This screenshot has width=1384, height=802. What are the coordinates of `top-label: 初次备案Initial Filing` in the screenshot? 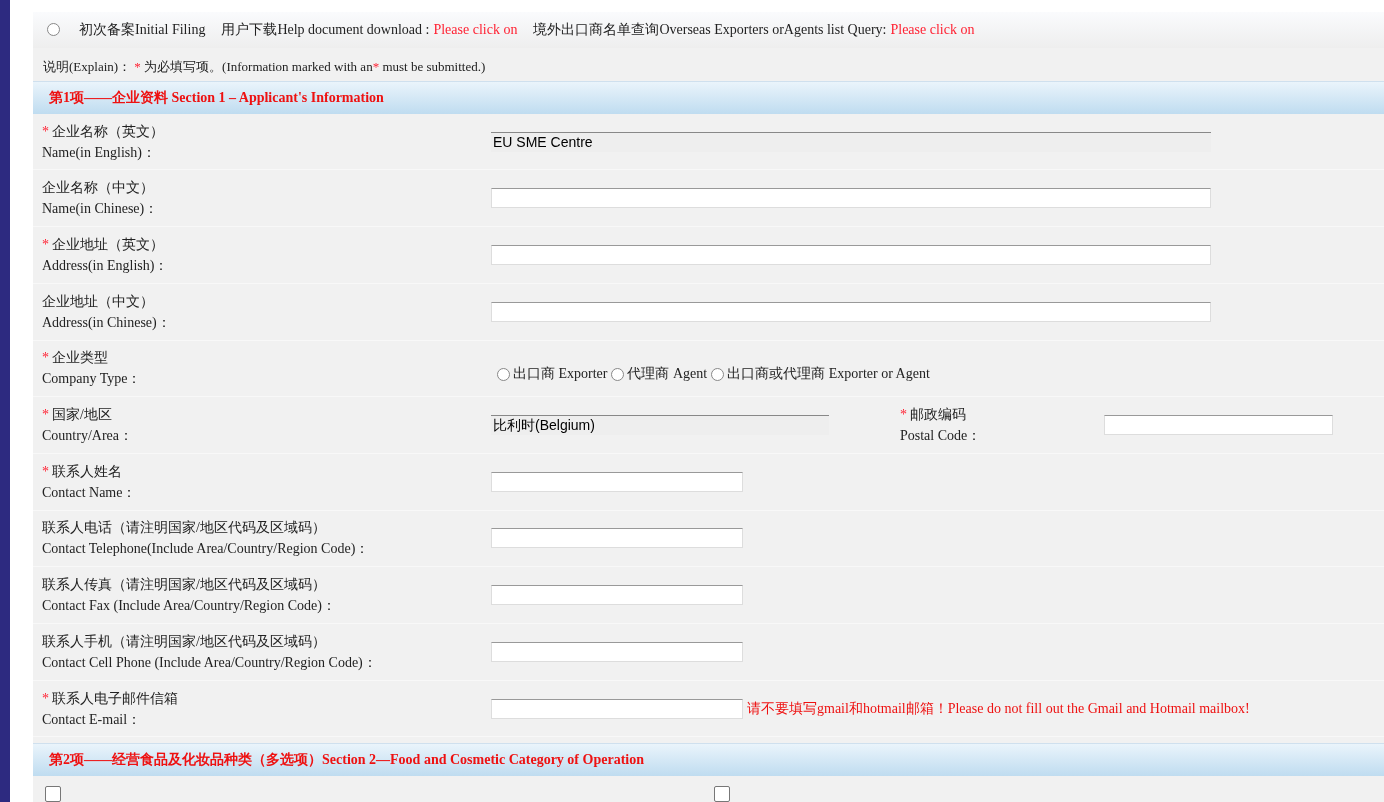 It's located at (142, 29).